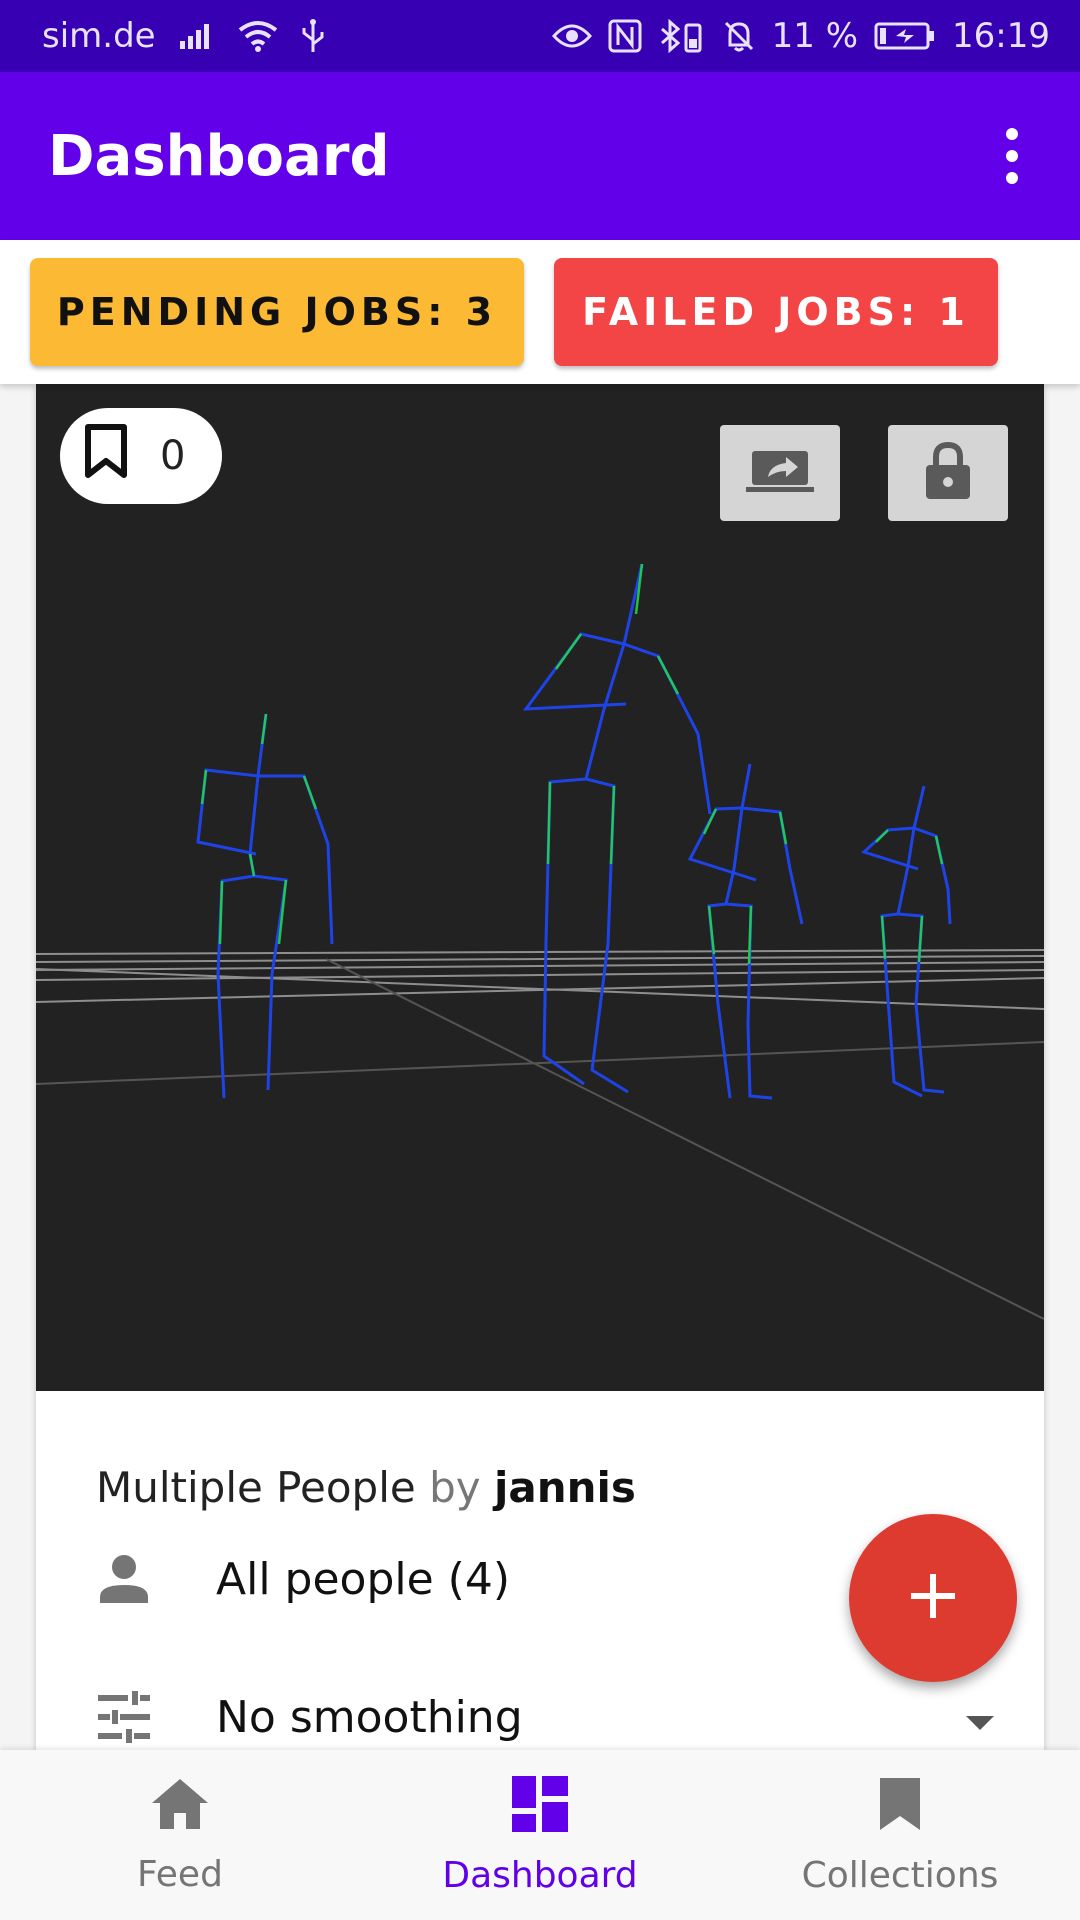  What do you see at coordinates (905, 36) in the screenshot?
I see `battery-charging-icon` at bounding box center [905, 36].